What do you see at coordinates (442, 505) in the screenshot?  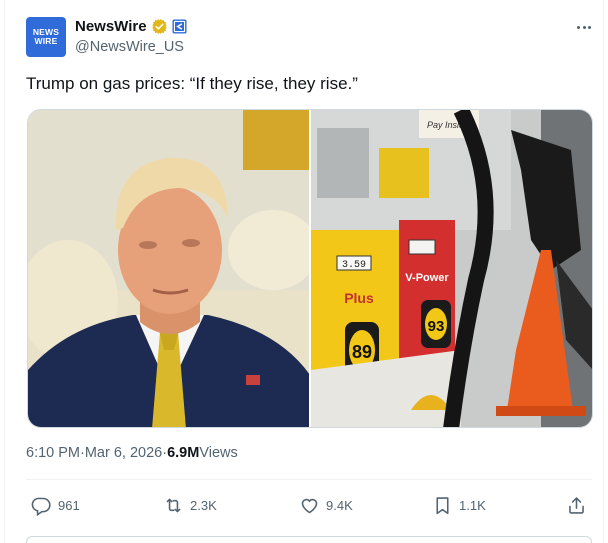 I see `bookmark-icon` at bounding box center [442, 505].